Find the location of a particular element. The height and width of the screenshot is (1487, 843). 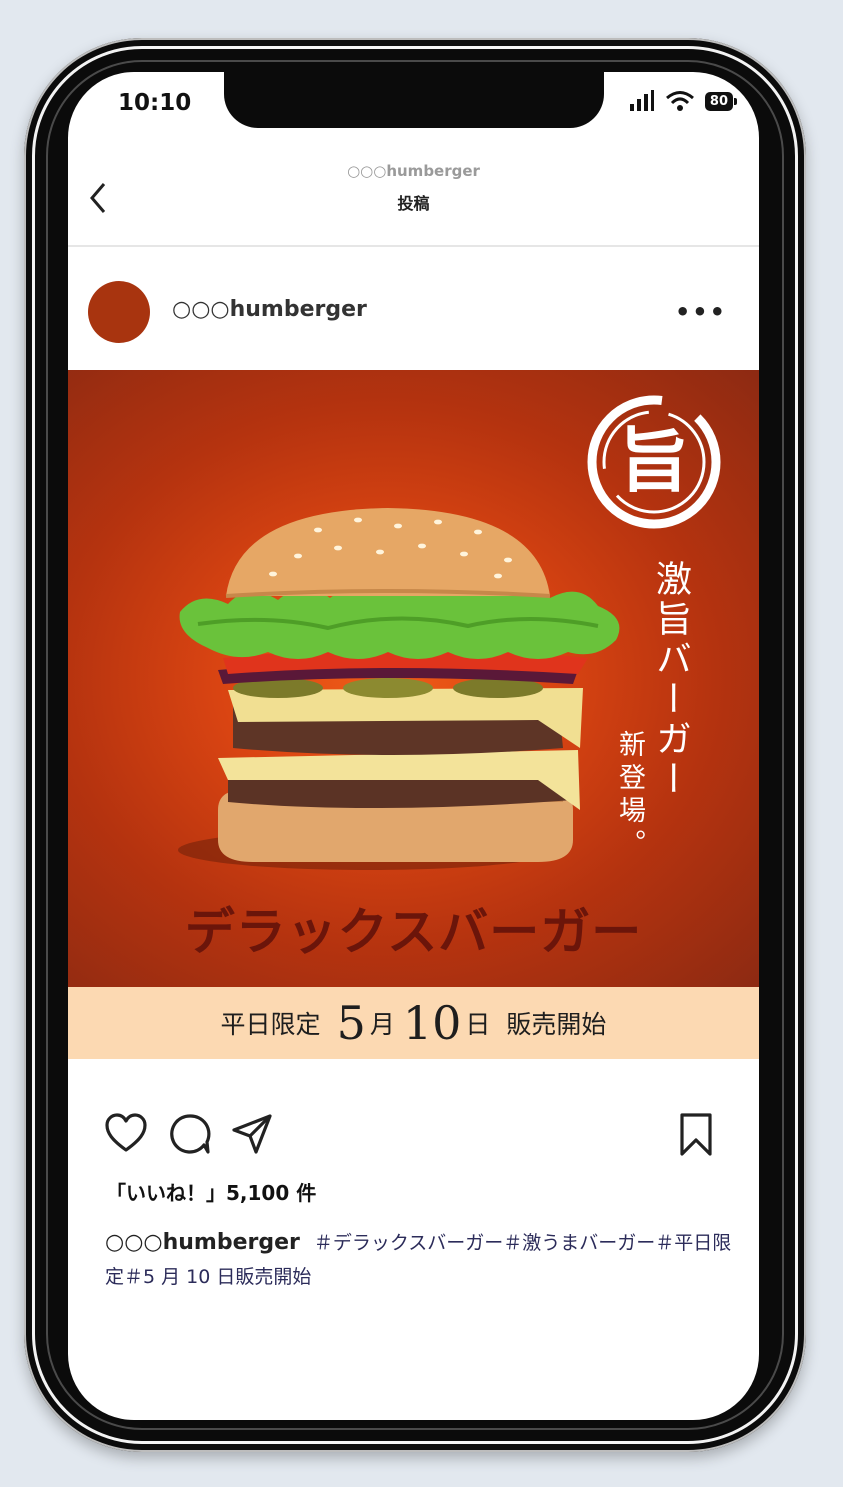

status-time: 10:10 is located at coordinates (155, 103).